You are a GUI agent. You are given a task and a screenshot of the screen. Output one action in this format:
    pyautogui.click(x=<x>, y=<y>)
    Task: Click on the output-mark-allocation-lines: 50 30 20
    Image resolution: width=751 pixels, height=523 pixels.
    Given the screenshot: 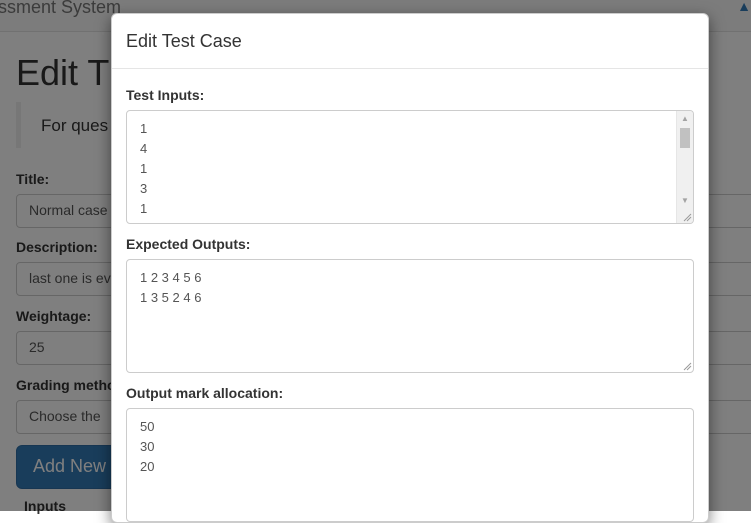 What is the action you would take?
    pyautogui.click(x=147, y=447)
    